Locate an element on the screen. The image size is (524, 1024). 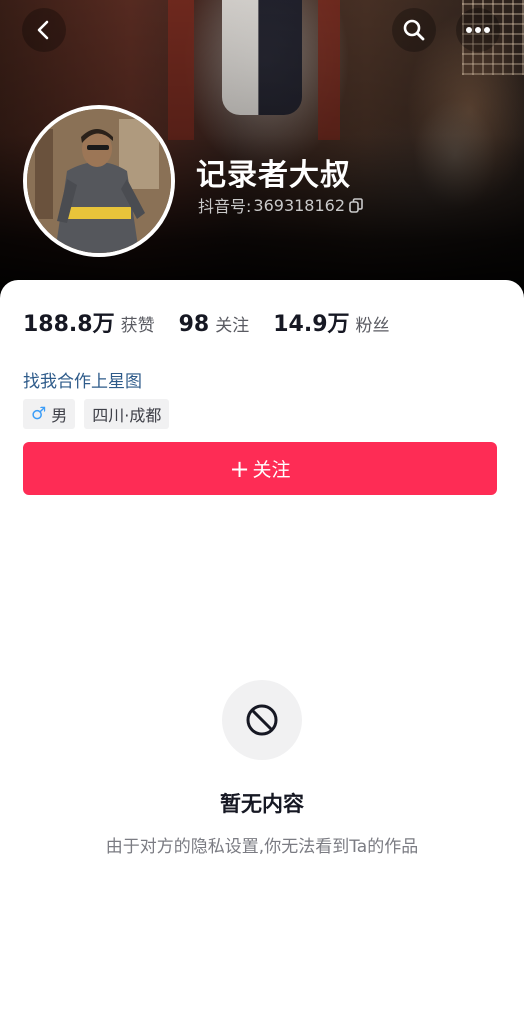
male-icon: ♂ is located at coordinates (39, 414).